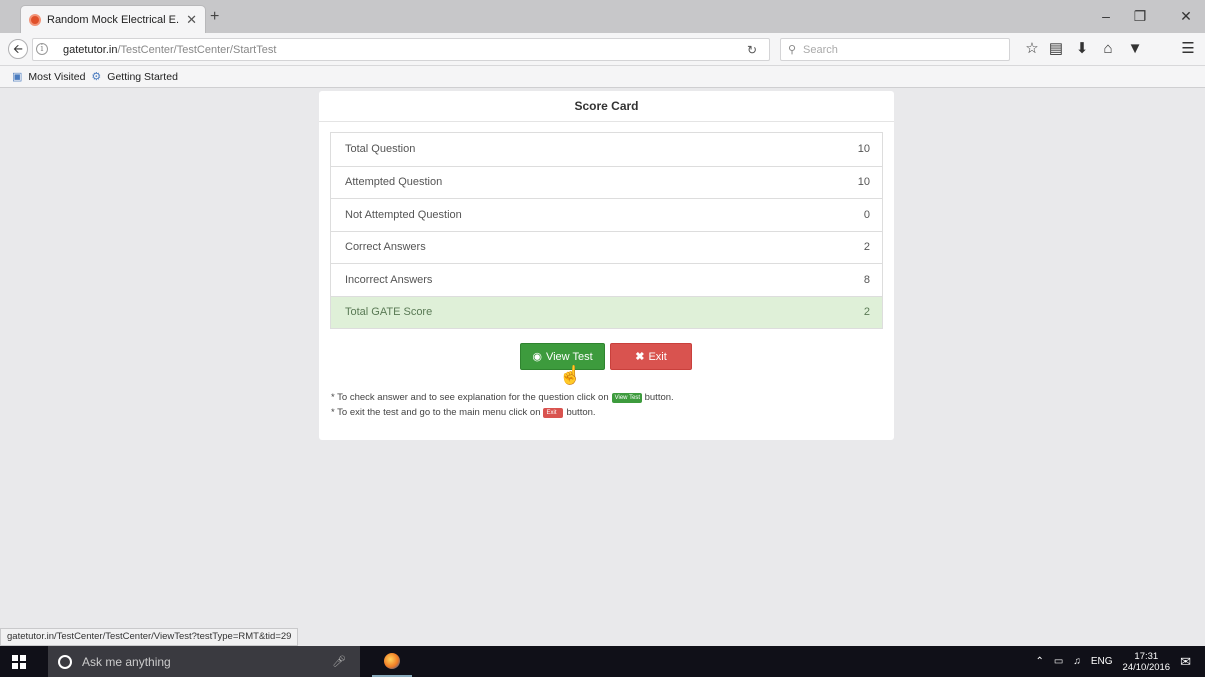 The image size is (1205, 677). What do you see at coordinates (19, 662) in the screenshot?
I see `windows-start-icon` at bounding box center [19, 662].